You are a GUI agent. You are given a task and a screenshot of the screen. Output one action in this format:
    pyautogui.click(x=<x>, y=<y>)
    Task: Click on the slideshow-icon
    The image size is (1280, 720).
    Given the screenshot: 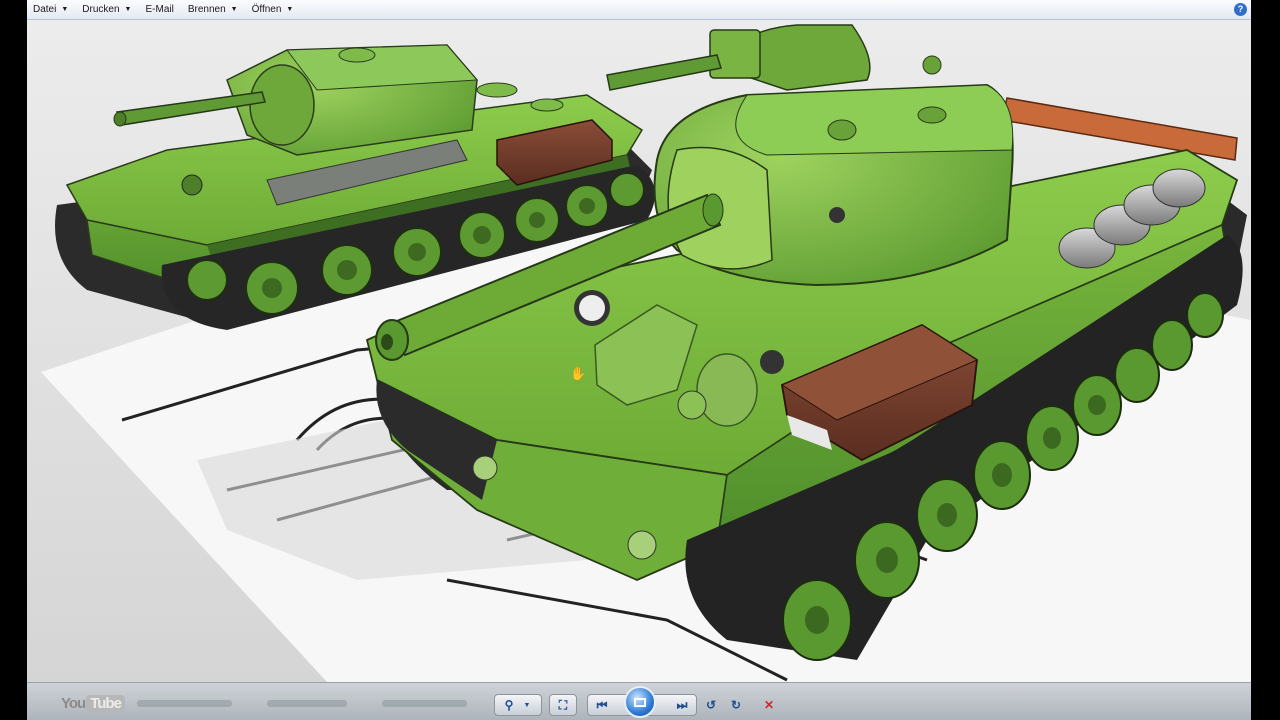 What is the action you would take?
    pyautogui.click(x=640, y=702)
    